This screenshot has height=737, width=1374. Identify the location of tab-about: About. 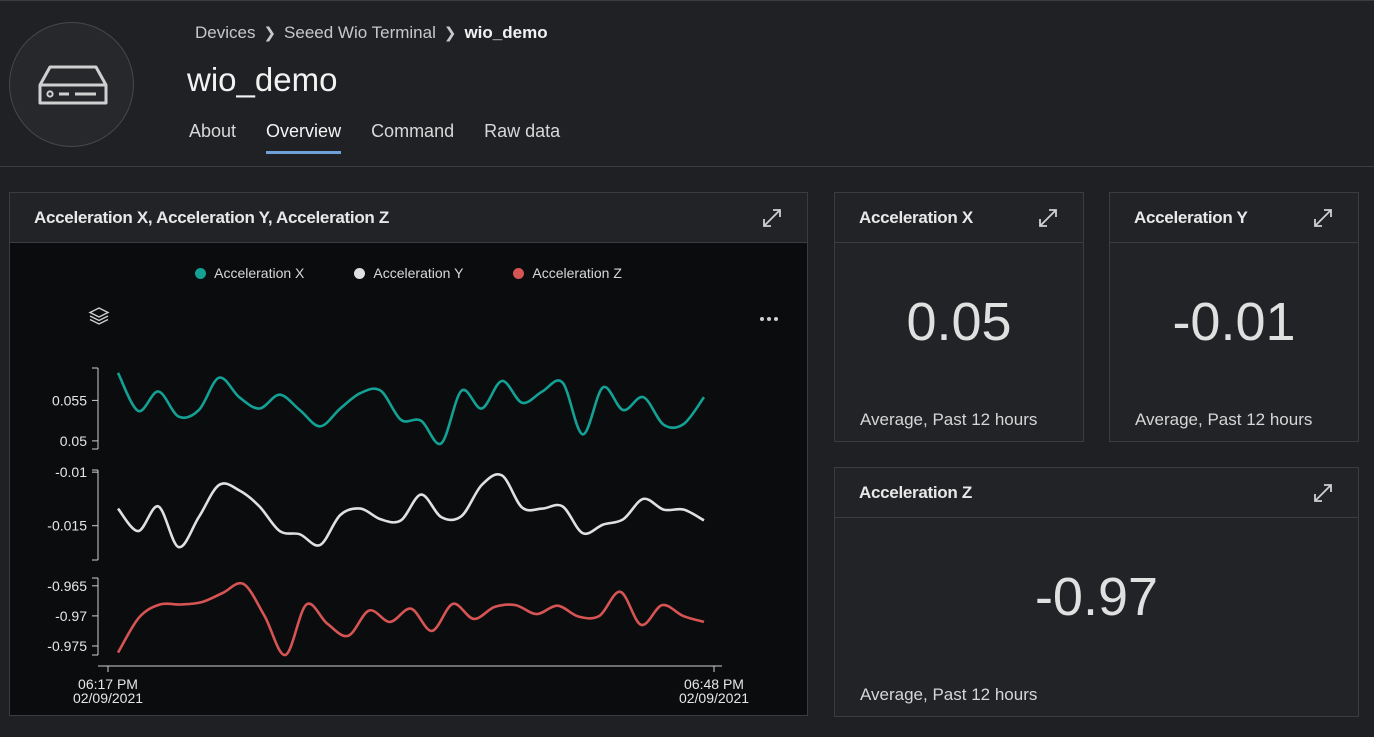
(212, 137).